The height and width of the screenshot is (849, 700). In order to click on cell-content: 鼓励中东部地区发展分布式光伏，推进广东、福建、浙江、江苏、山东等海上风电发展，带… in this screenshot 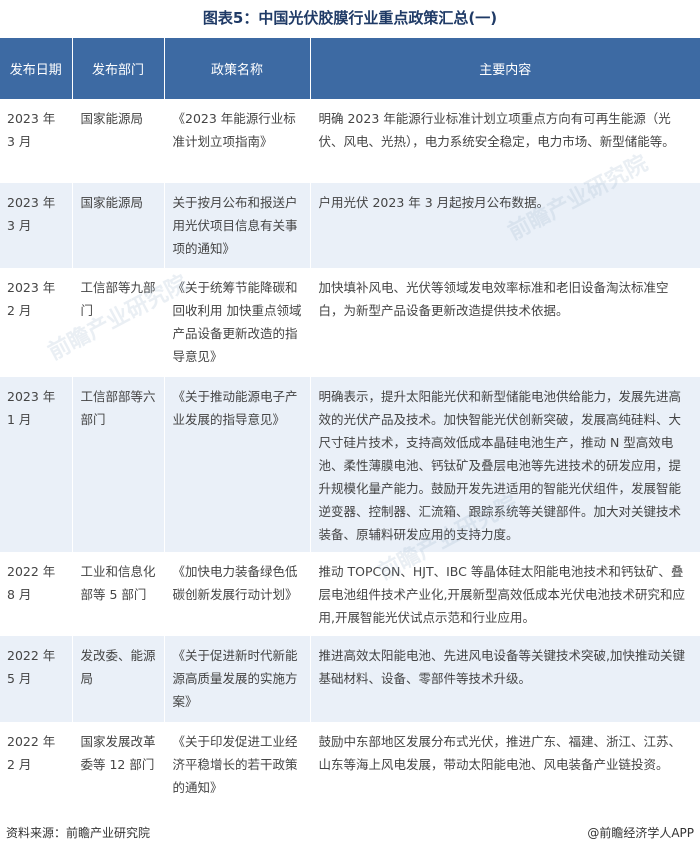, I will do `click(505, 764)`.